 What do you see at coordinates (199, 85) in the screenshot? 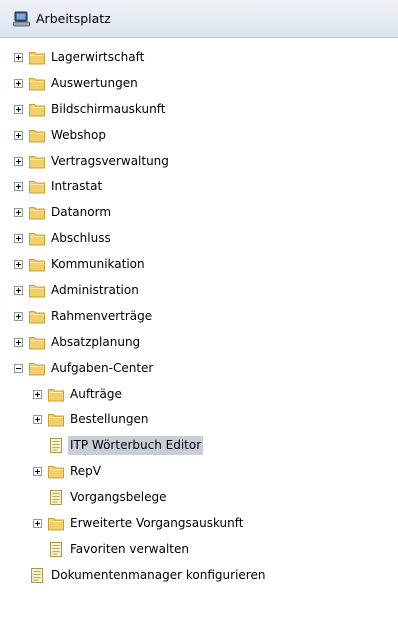
I see `tree-node-auswertungen: Auswertungen` at bounding box center [199, 85].